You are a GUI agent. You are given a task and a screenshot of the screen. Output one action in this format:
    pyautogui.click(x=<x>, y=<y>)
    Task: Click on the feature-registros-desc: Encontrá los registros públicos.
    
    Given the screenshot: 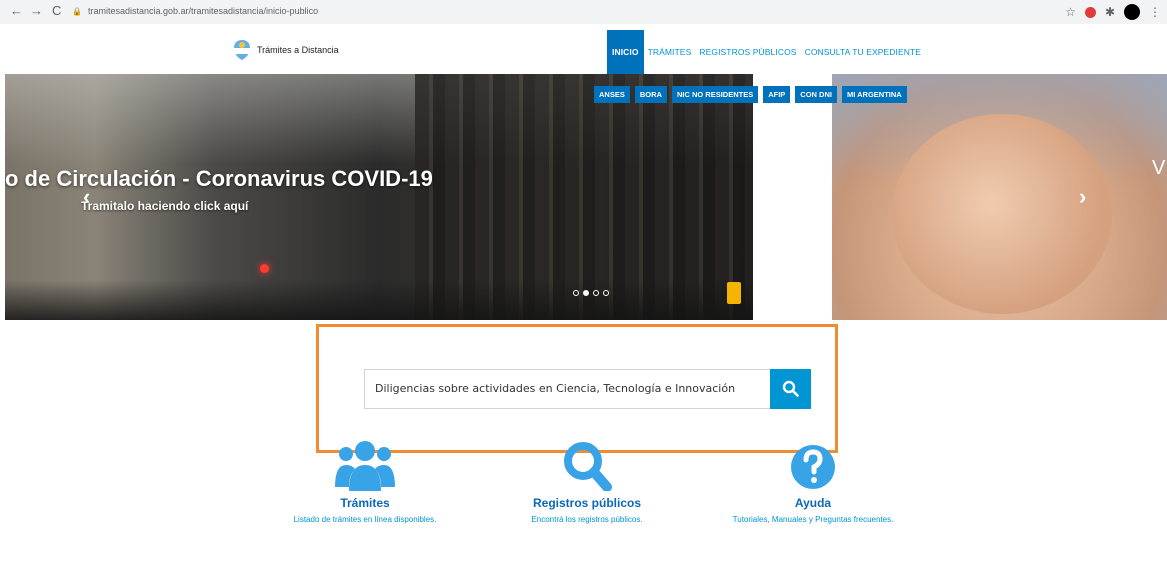 What is the action you would take?
    pyautogui.click(x=587, y=519)
    